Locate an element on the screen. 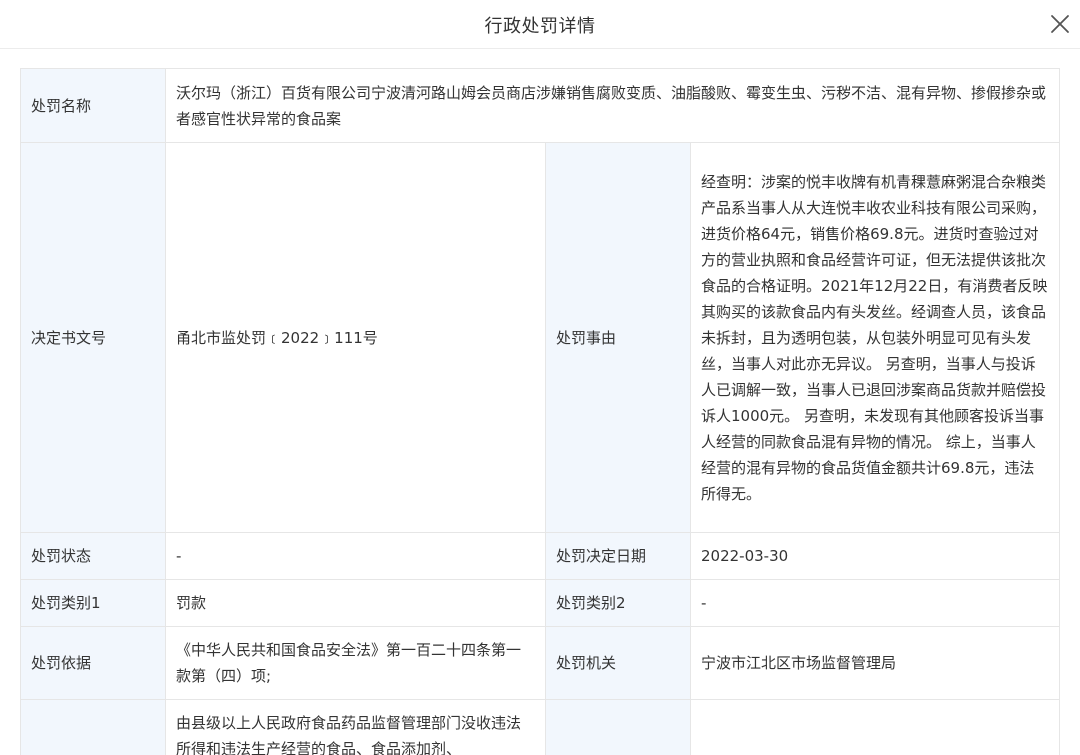  value-category2: - is located at coordinates (875, 603).